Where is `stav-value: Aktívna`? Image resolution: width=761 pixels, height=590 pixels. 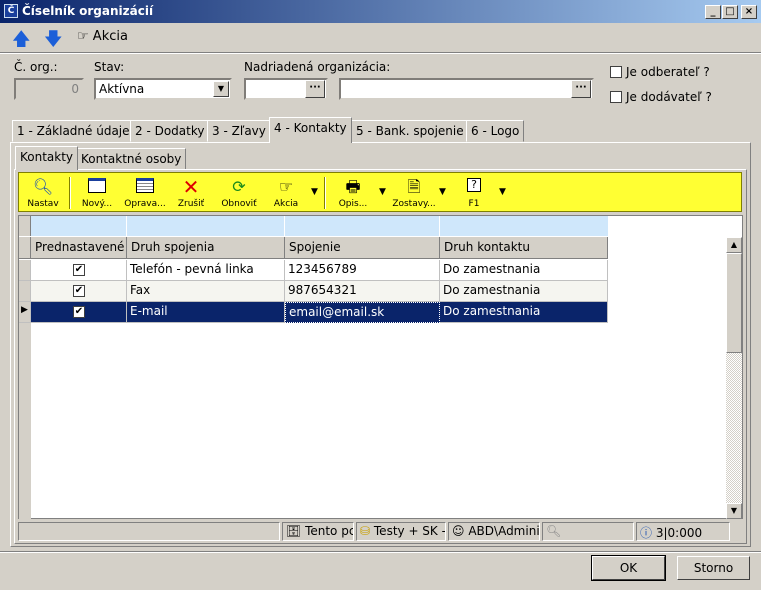
stav-value: Aktívna is located at coordinates (122, 89).